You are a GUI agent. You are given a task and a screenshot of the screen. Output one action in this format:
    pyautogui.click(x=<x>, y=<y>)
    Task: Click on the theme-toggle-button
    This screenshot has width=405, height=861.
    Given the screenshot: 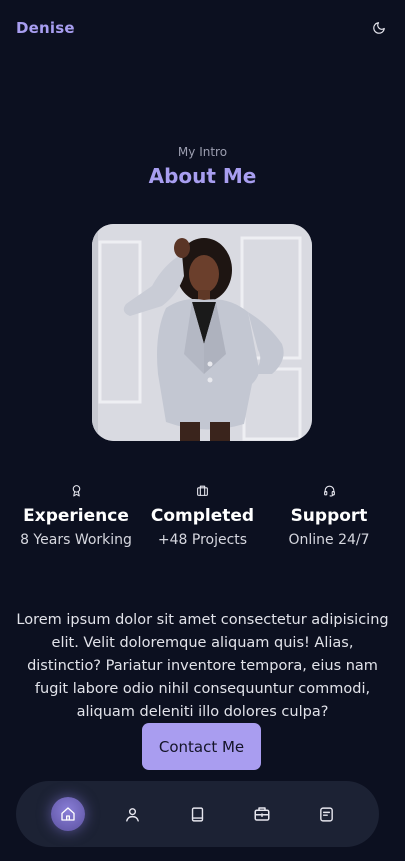 What is the action you would take?
    pyautogui.click(x=379, y=28)
    